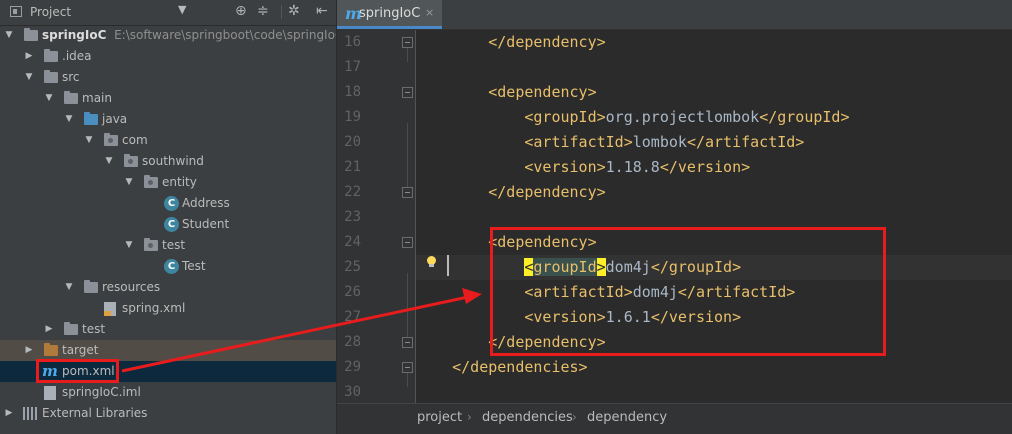 This screenshot has width=1012, height=434. Describe the element at coordinates (439, 417) in the screenshot. I see `breadcrumb-item: project` at that location.